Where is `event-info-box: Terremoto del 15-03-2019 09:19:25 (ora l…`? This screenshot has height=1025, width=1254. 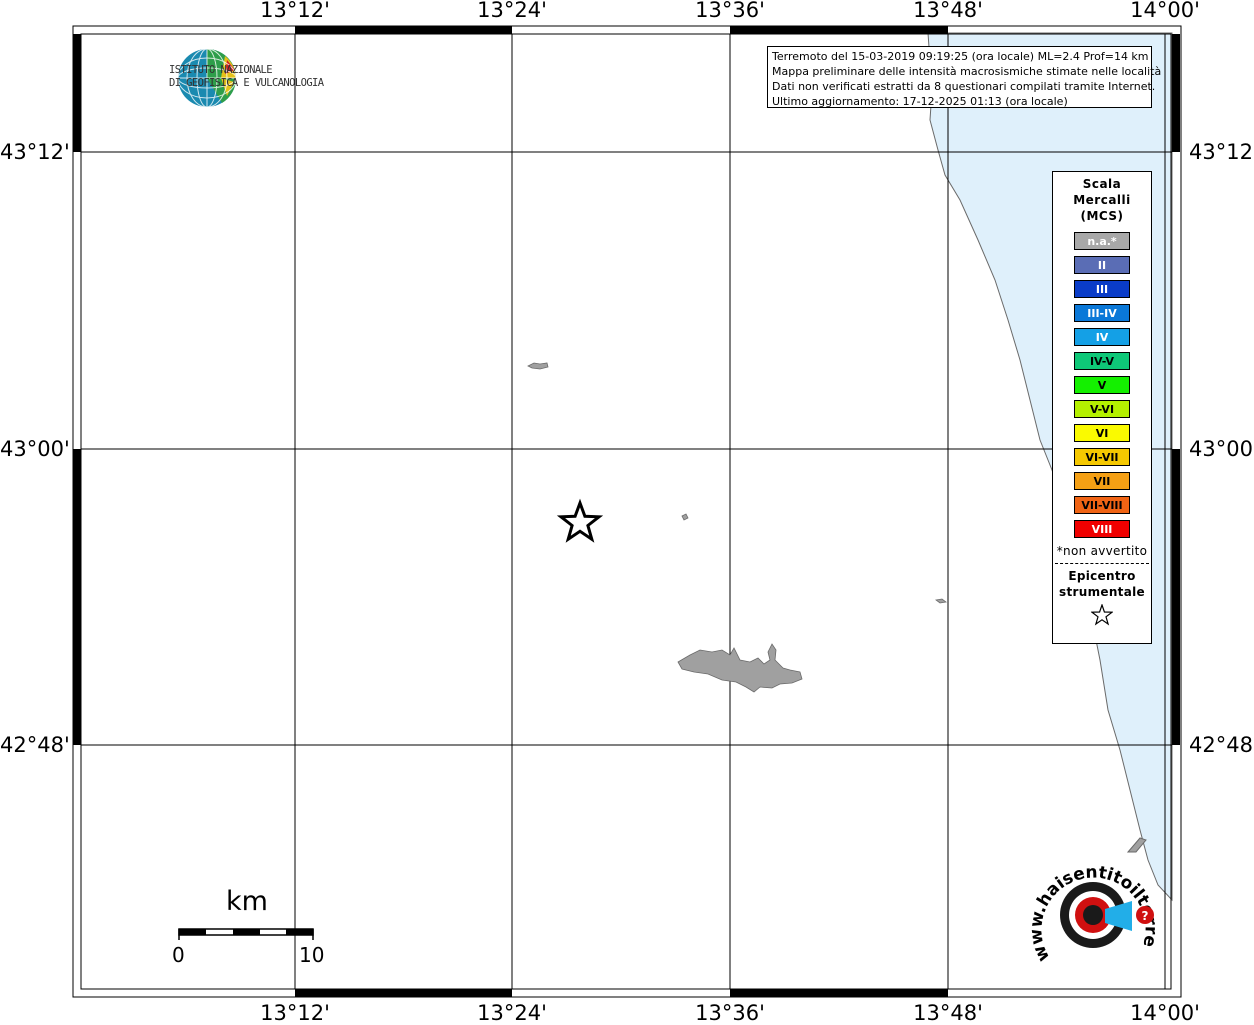
event-info-box: Terremoto del 15-03-2019 09:19:25 (ora l… is located at coordinates (964, 77).